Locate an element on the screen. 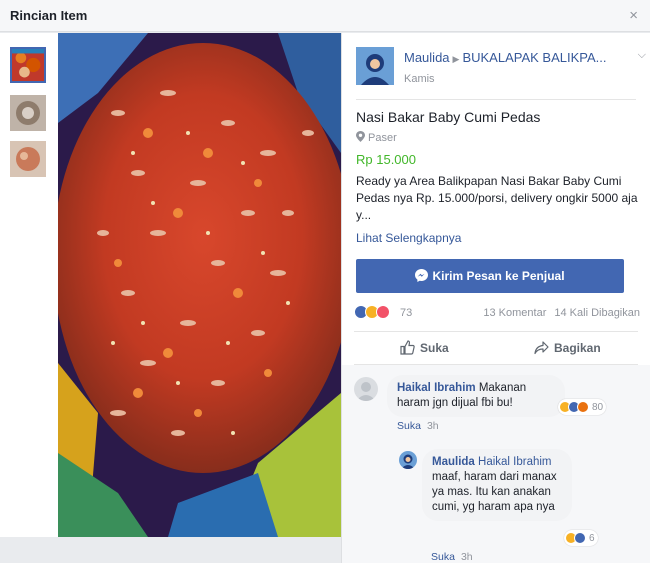 This screenshot has width=650, height=563. share-label: Bagikan is located at coordinates (577, 348).